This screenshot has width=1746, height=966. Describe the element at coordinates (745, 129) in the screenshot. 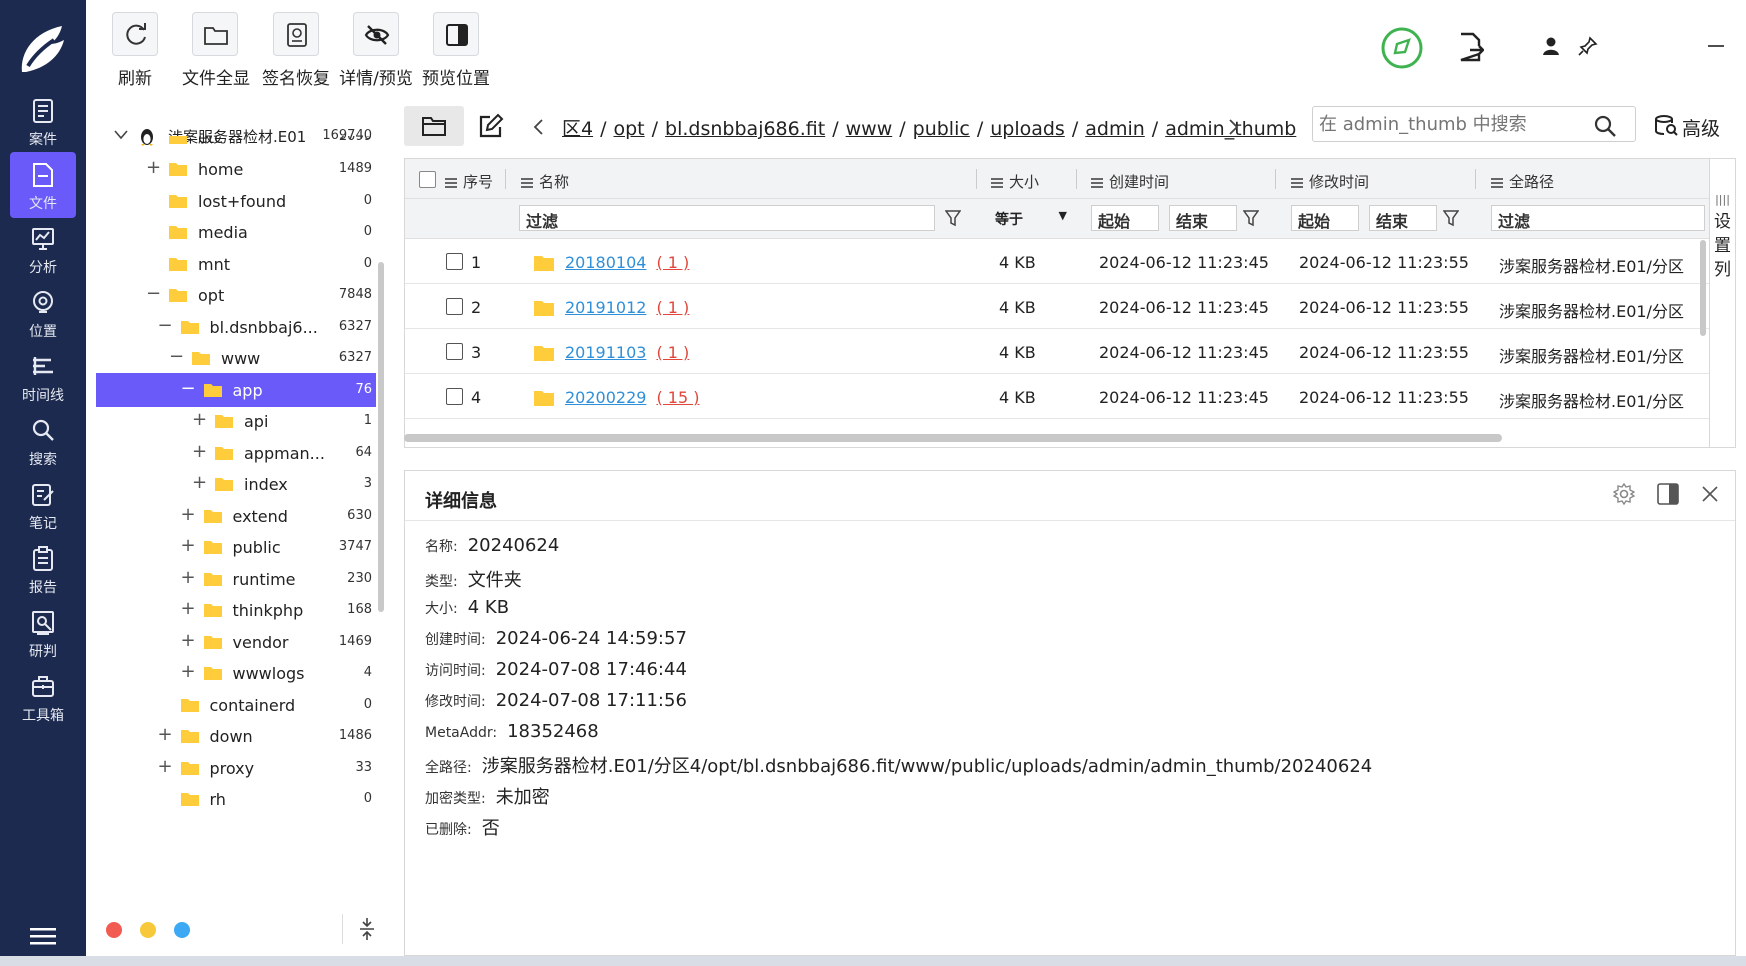

I see `breadcrumb-segment: bl.dsnbbaj686.fit` at that location.